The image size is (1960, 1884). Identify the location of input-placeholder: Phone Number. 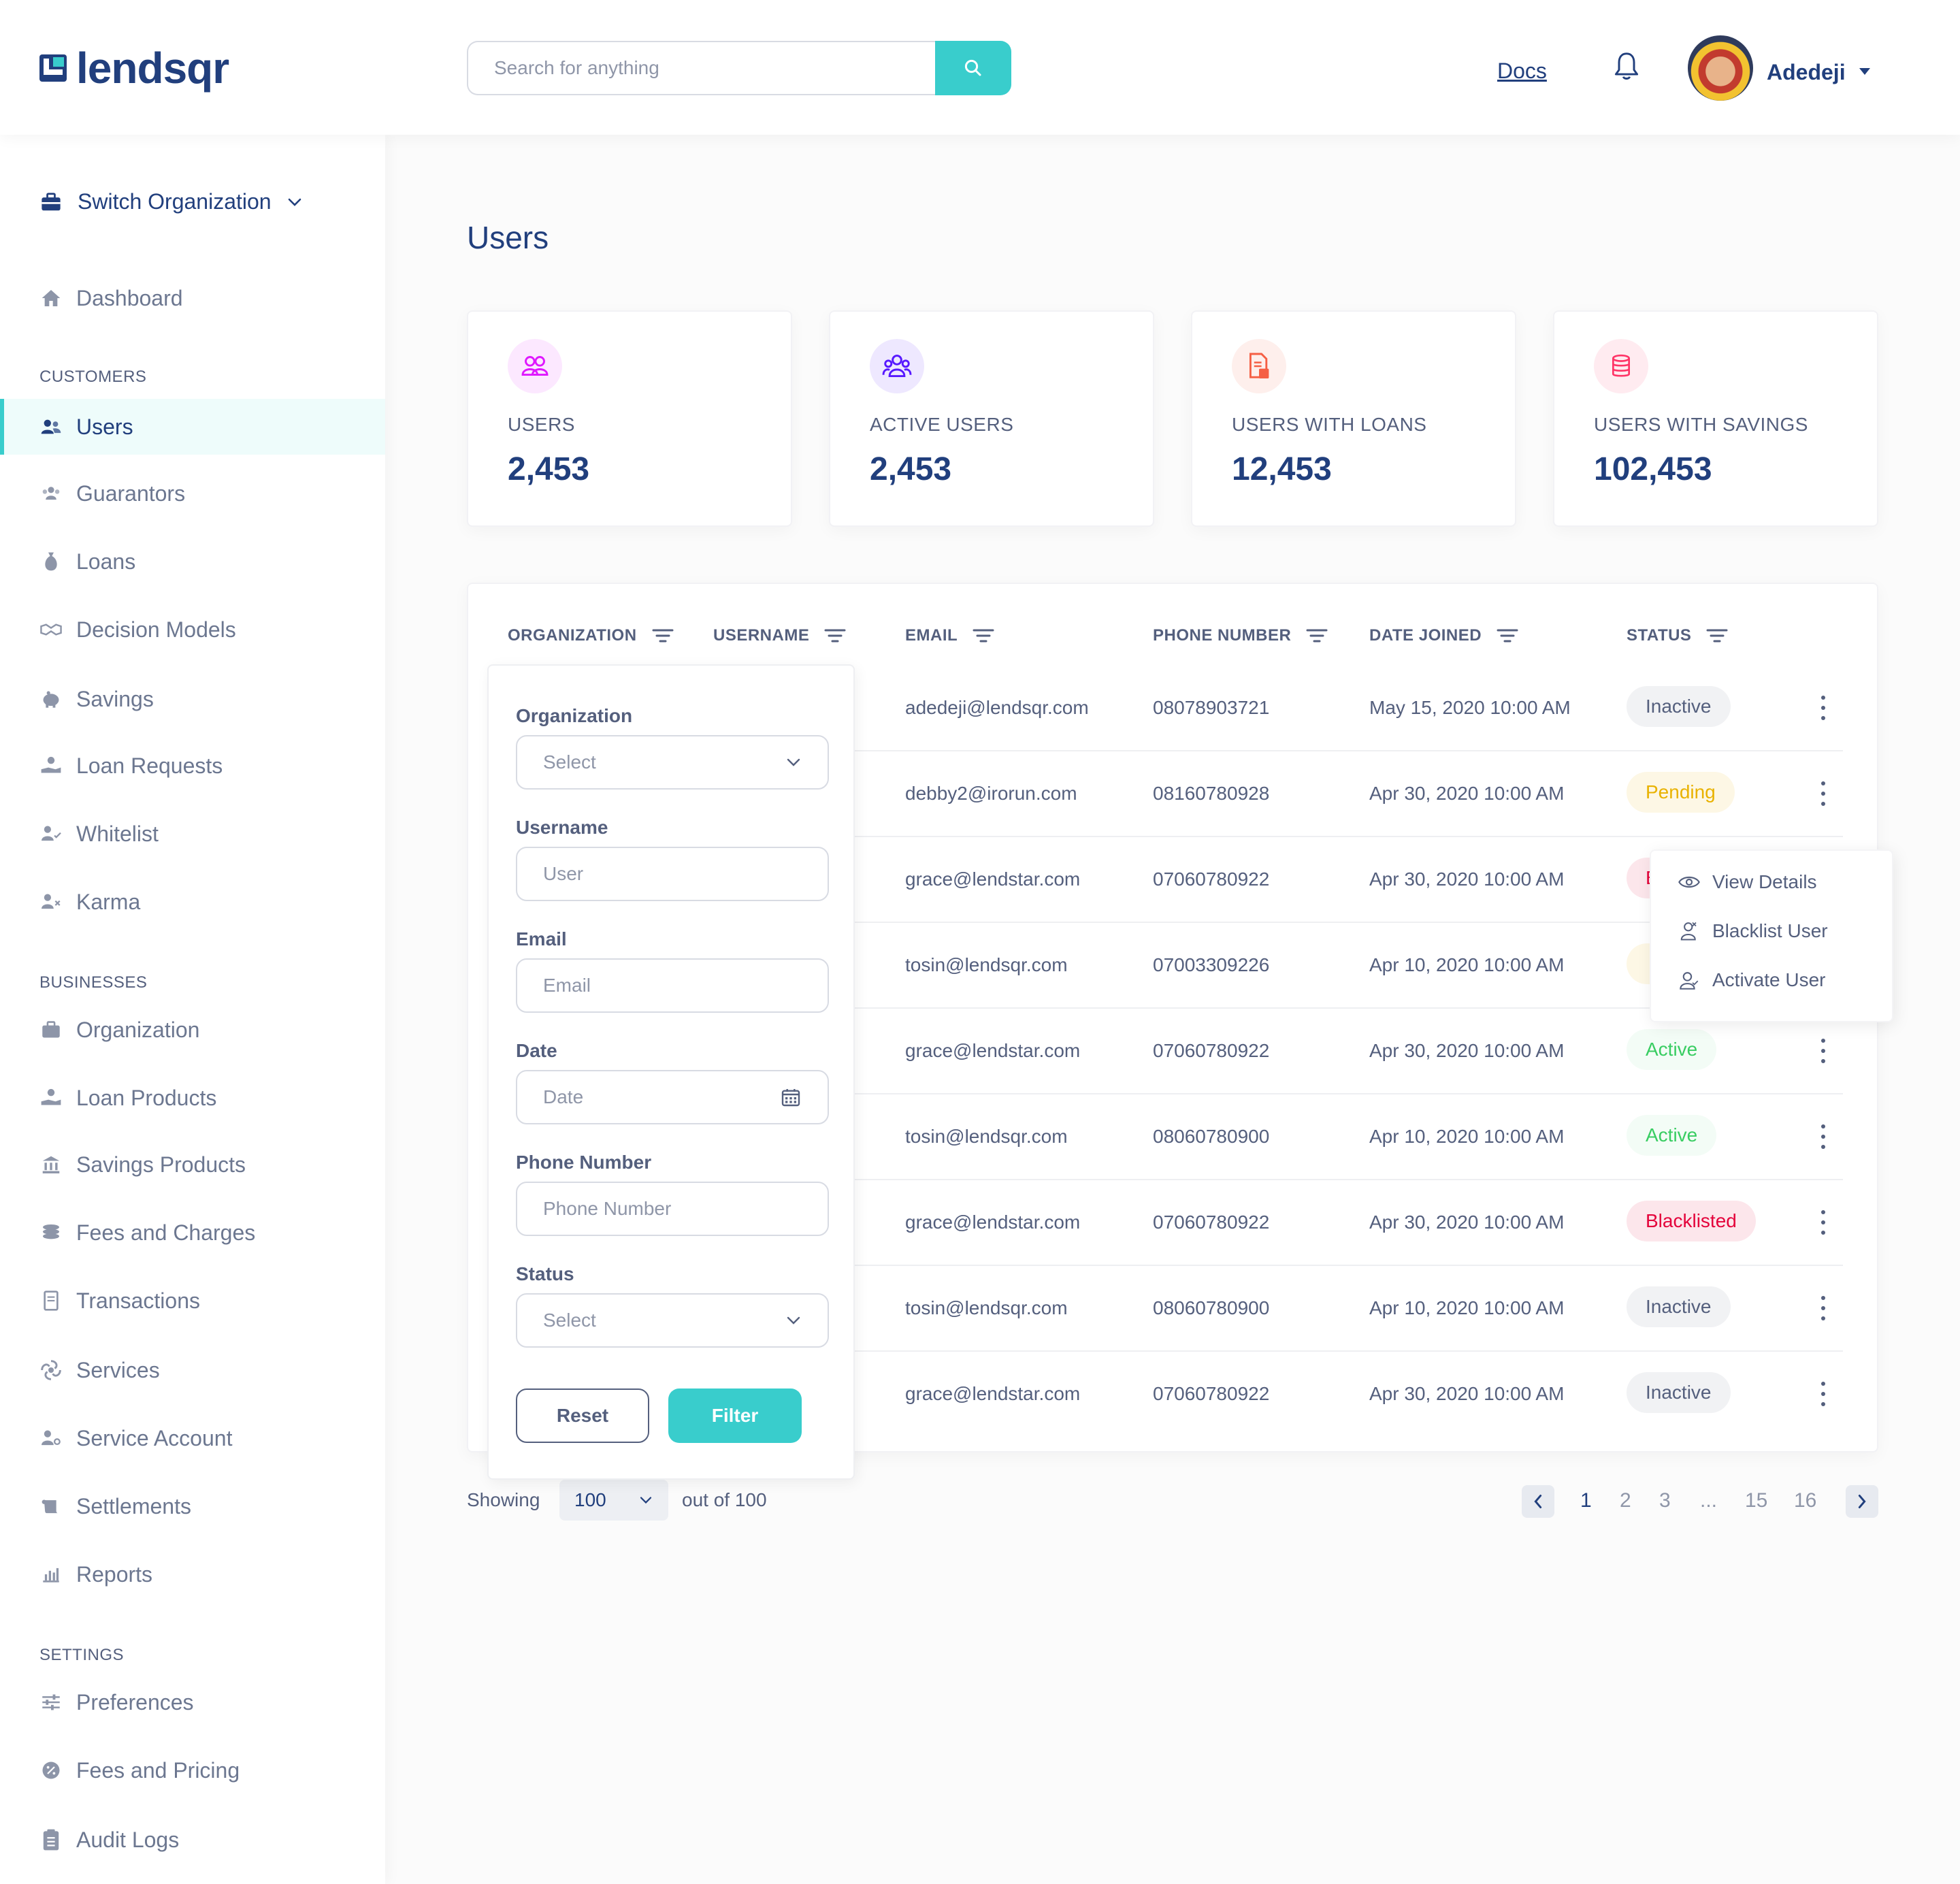
(608, 1208).